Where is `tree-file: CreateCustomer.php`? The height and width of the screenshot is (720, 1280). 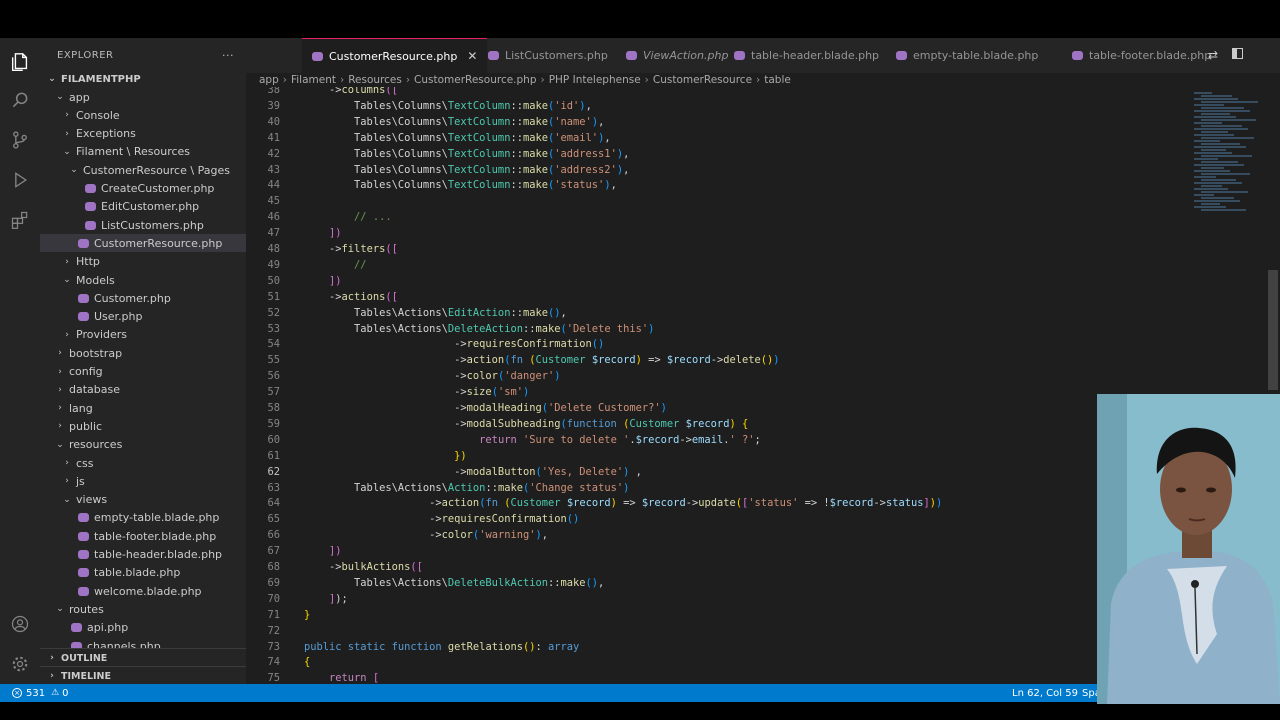
tree-file: CreateCustomer.php is located at coordinates (143, 189).